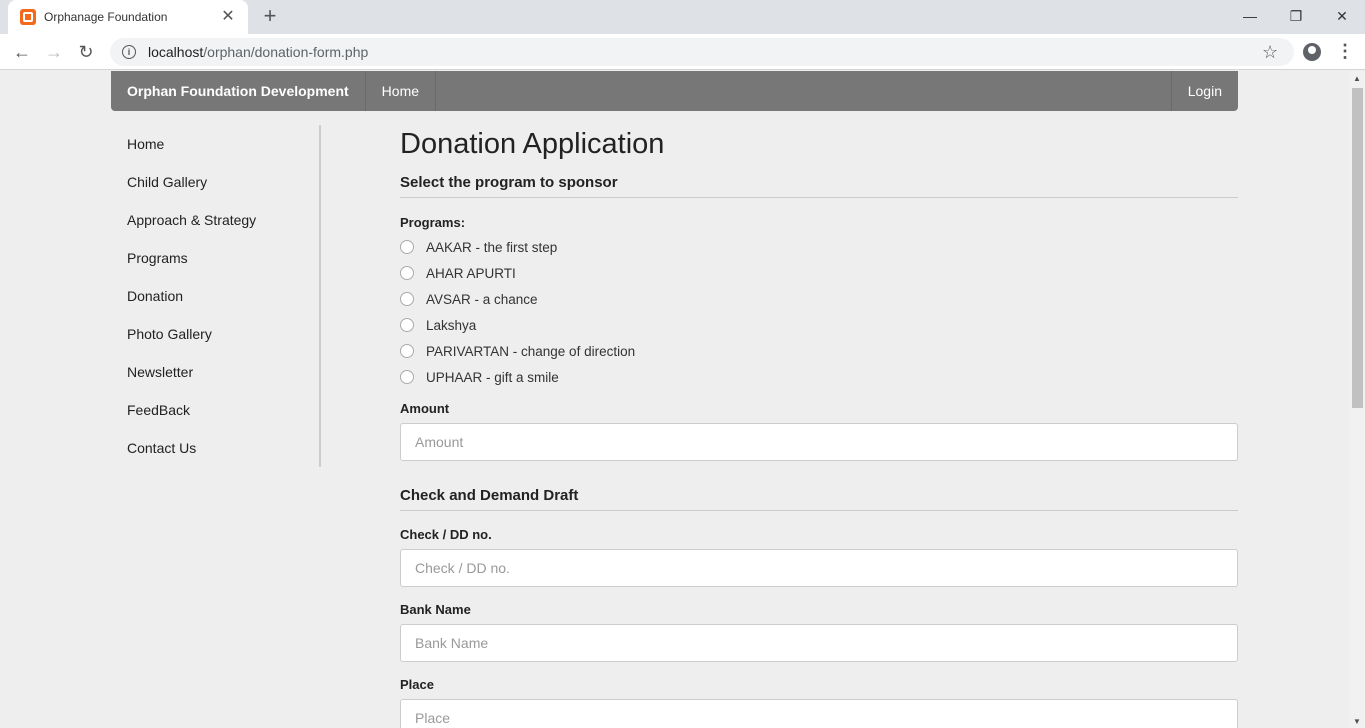 The width and height of the screenshot is (1365, 728). Describe the element at coordinates (1204, 91) in the screenshot. I see `nav-login-link: Login` at that location.